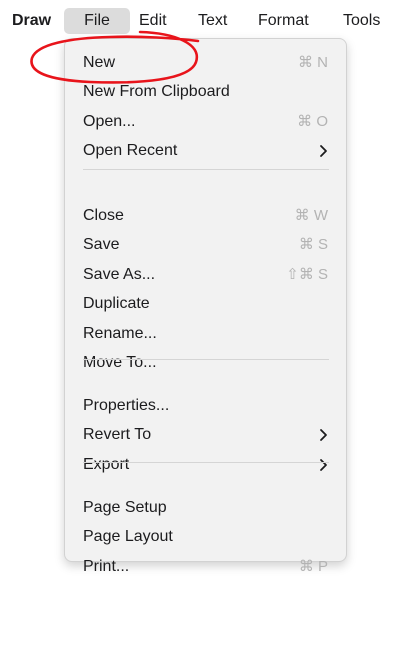  Describe the element at coordinates (313, 566) in the screenshot. I see `menu-item-shortcut: ⌘ P` at that location.